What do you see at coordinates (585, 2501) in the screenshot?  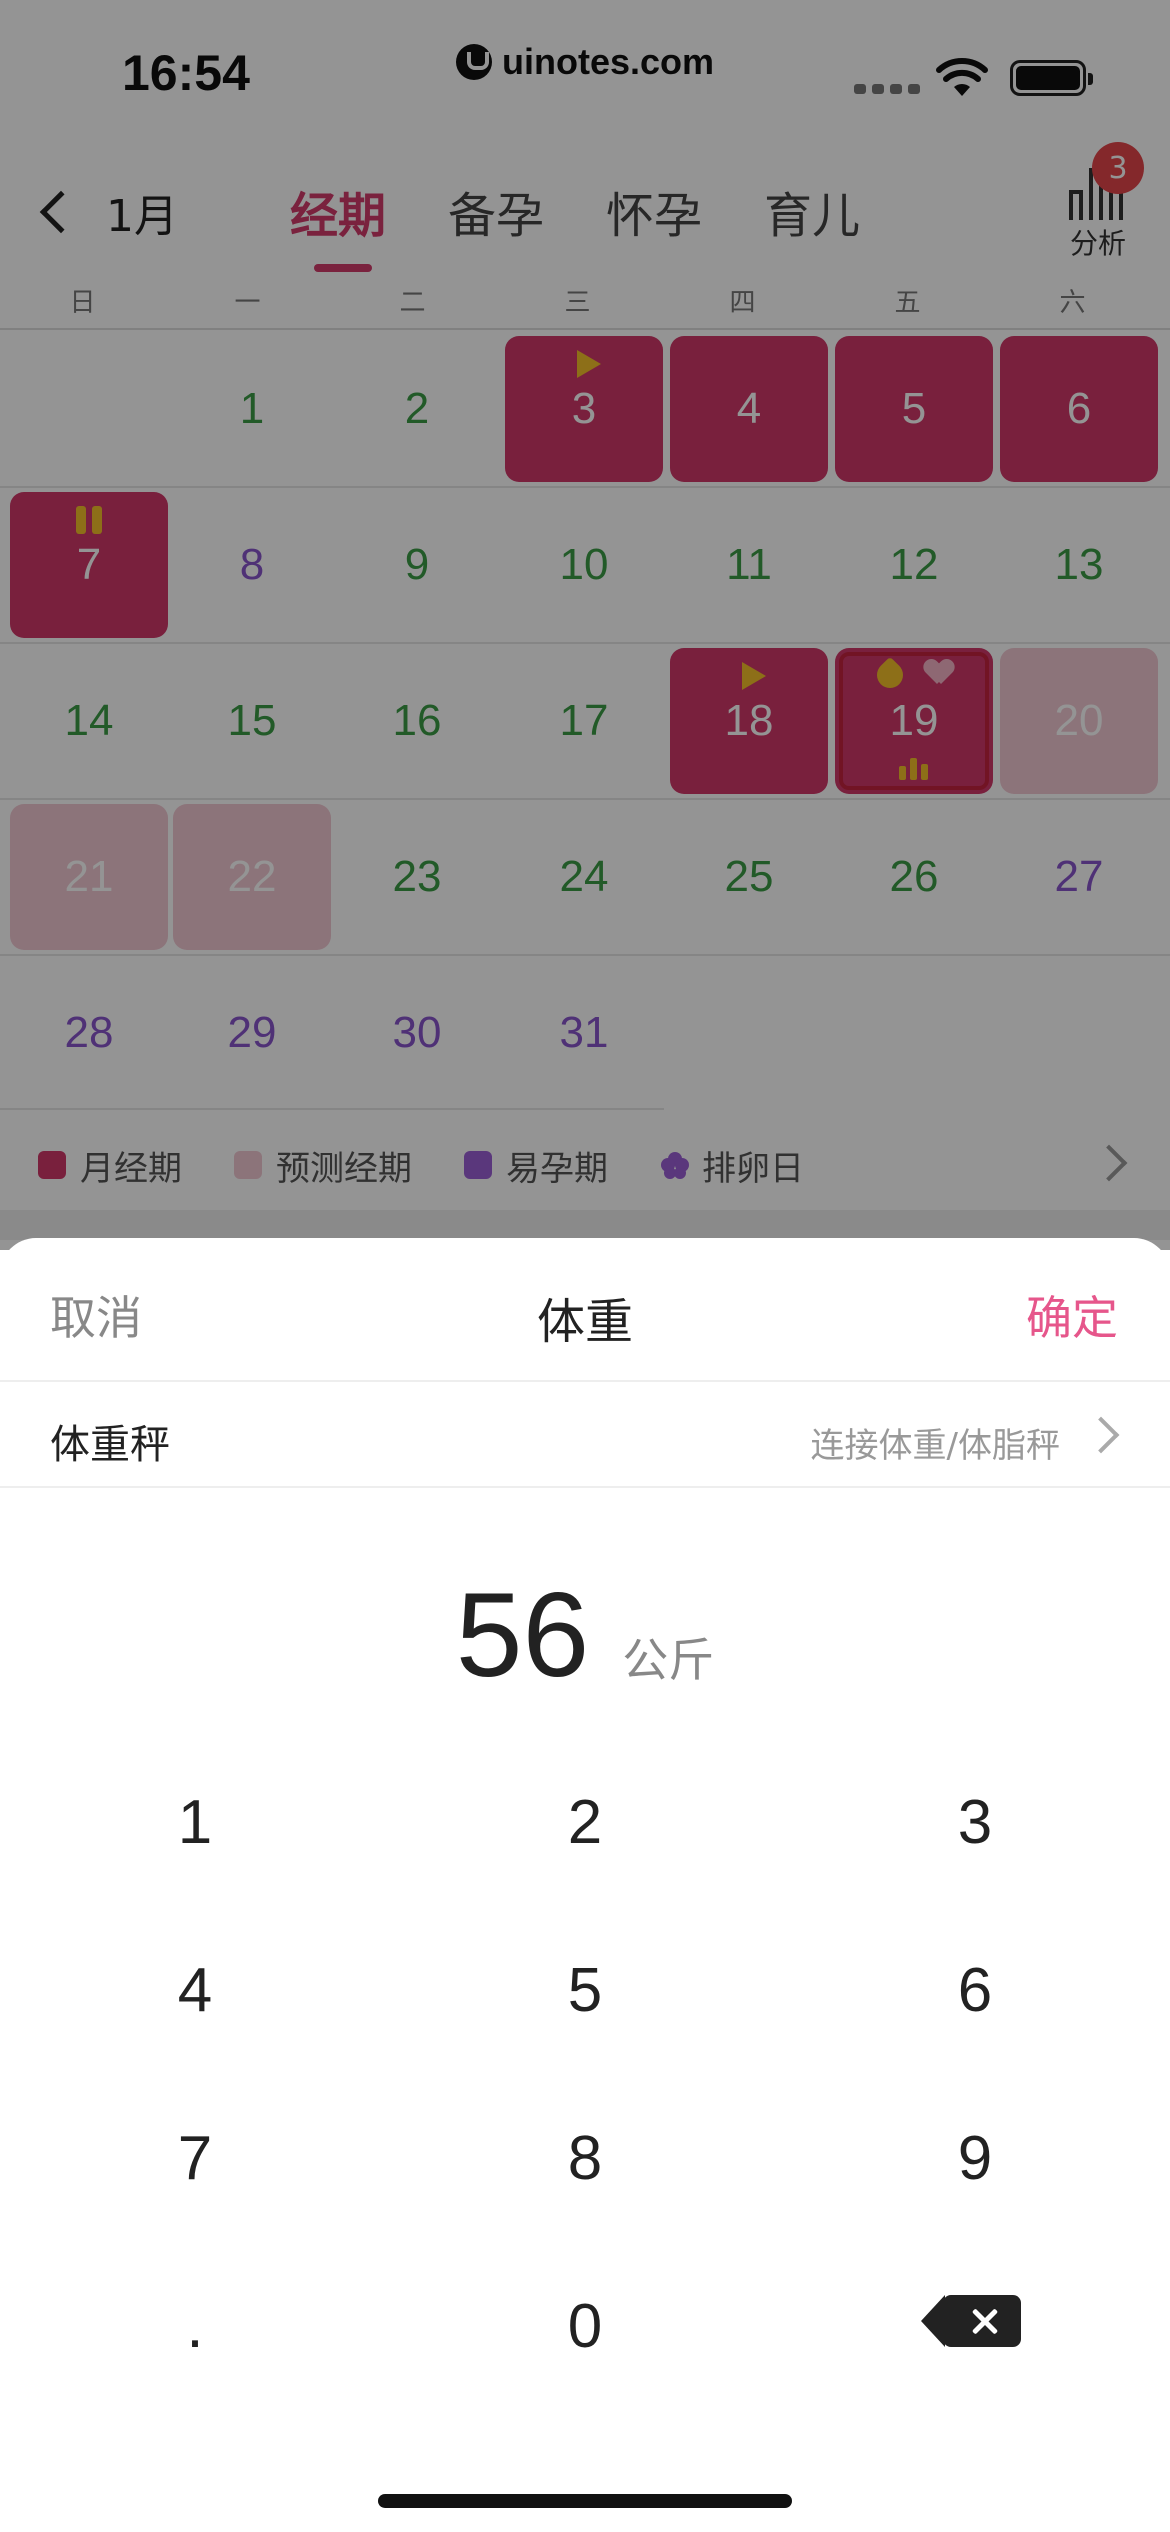 I see `home-indicator` at bounding box center [585, 2501].